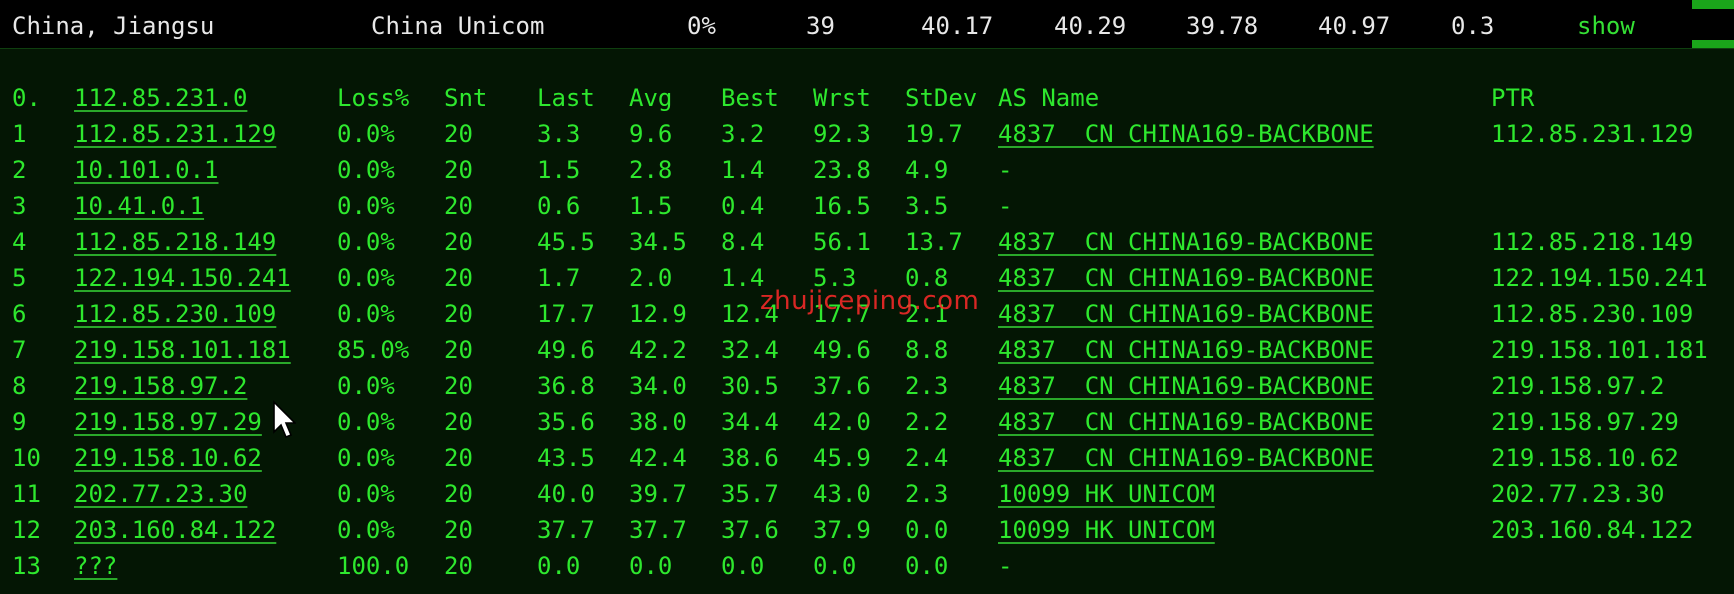 The width and height of the screenshot is (1734, 594). Describe the element at coordinates (927, 494) in the screenshot. I see `stdev-value: 2.3` at that location.